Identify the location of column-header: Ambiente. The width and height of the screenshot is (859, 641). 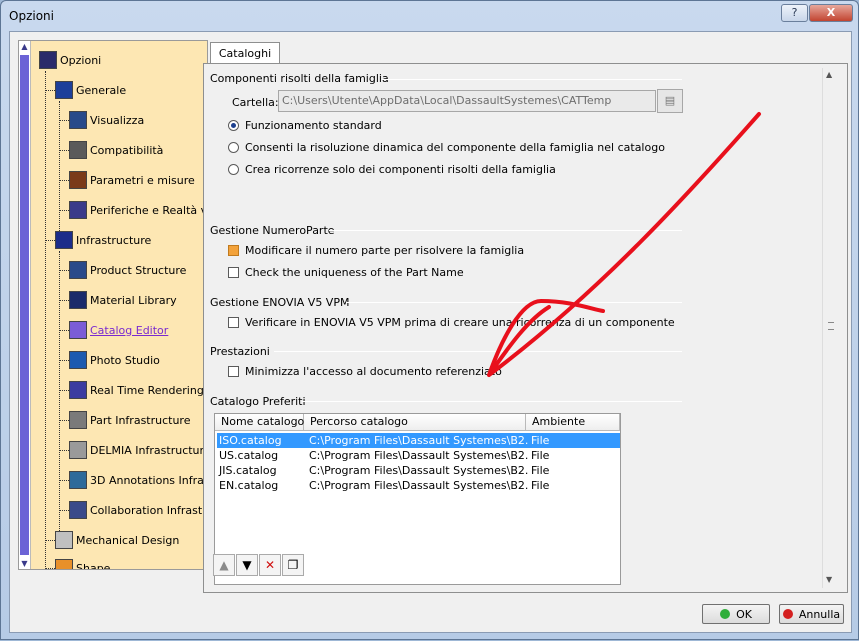
(573, 422).